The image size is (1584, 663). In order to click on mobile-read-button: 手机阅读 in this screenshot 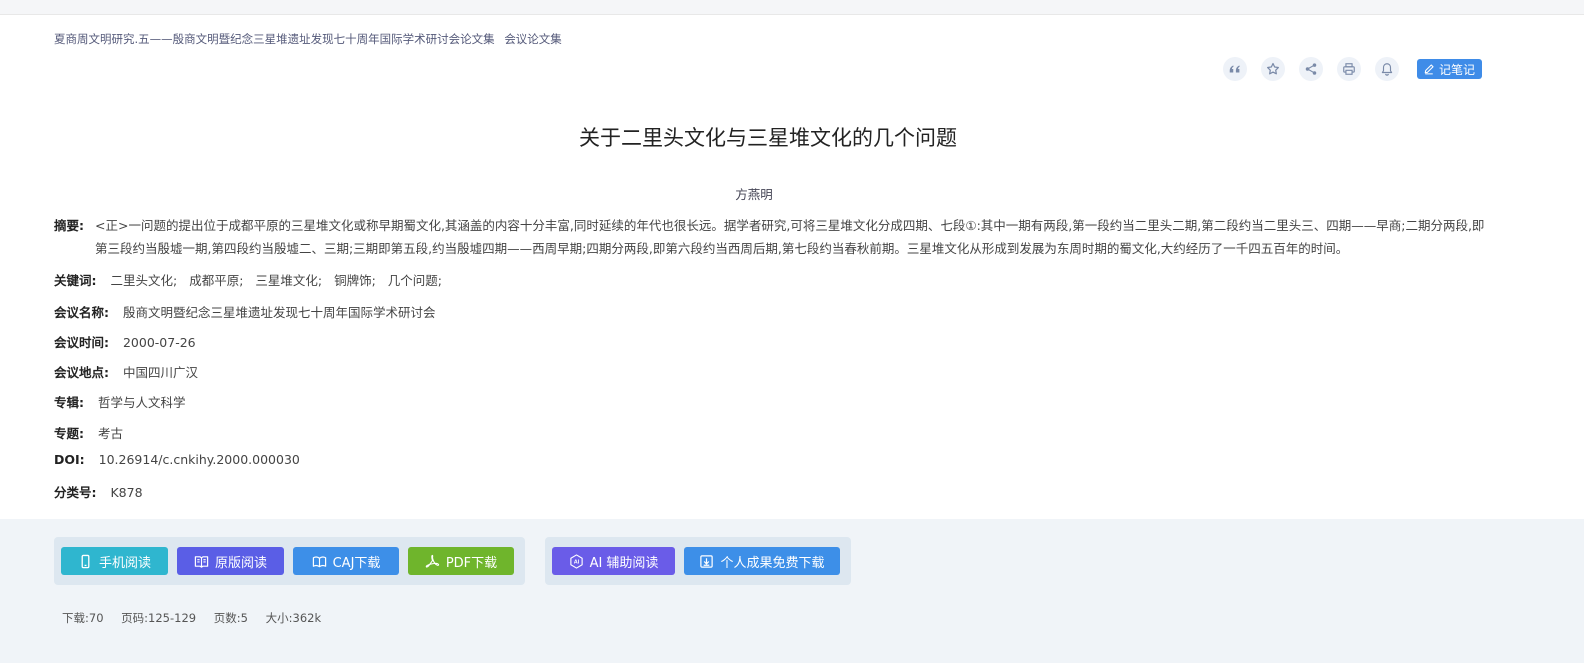, I will do `click(114, 561)`.